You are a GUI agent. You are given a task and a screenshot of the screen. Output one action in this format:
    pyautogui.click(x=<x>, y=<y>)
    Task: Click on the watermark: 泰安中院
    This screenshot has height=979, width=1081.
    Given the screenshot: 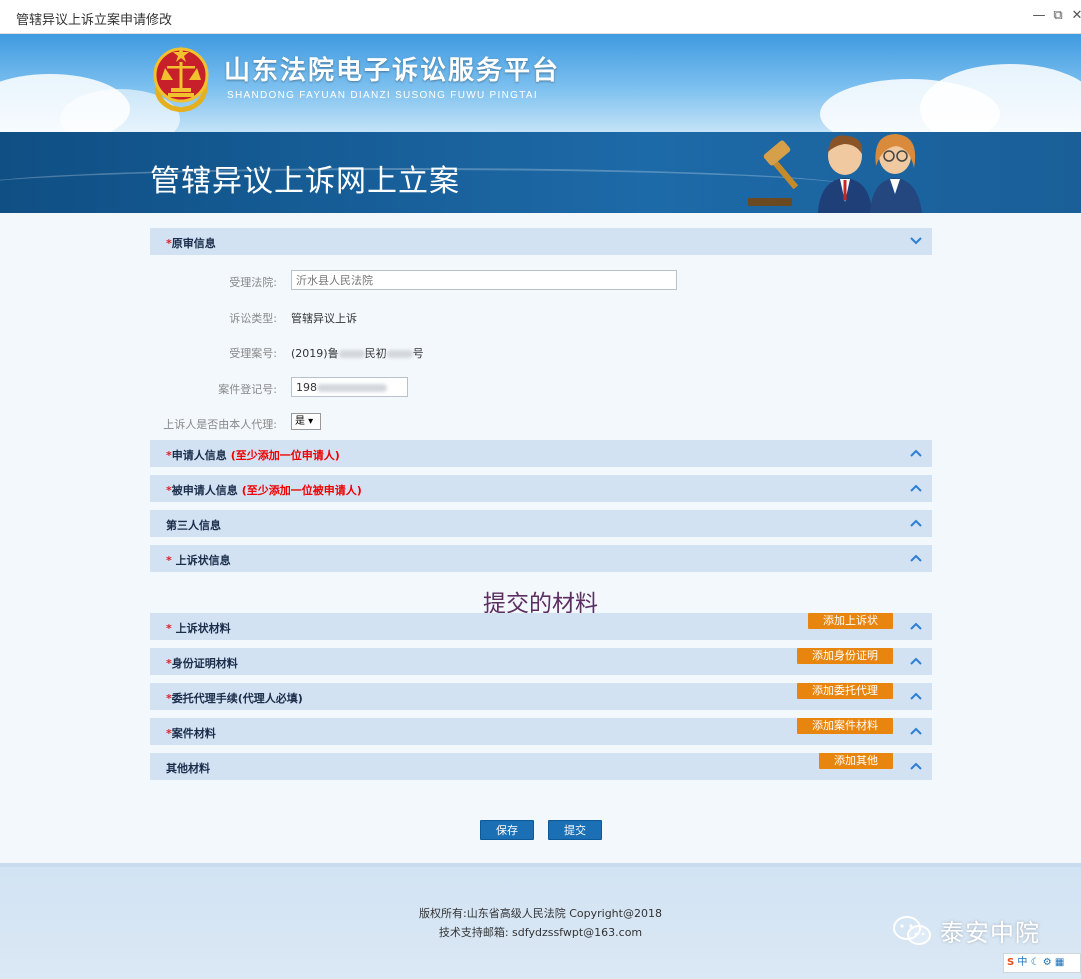 What is the action you would take?
    pyautogui.click(x=966, y=930)
    